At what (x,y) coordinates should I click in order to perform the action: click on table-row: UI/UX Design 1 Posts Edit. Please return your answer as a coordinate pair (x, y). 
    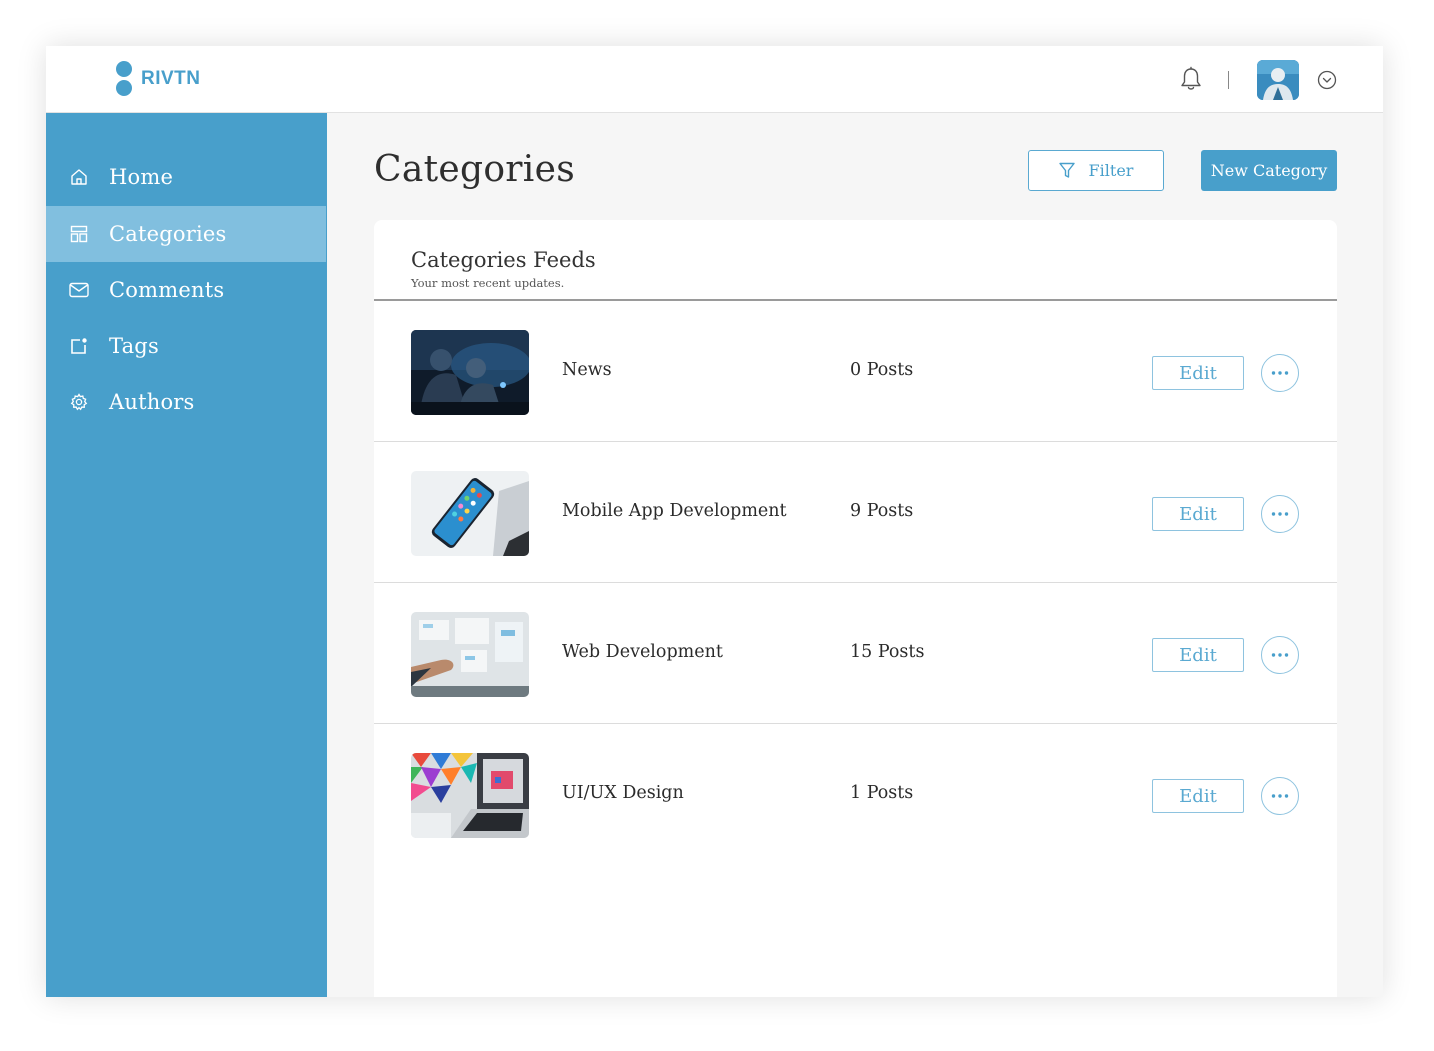
    Looking at the image, I should click on (855, 794).